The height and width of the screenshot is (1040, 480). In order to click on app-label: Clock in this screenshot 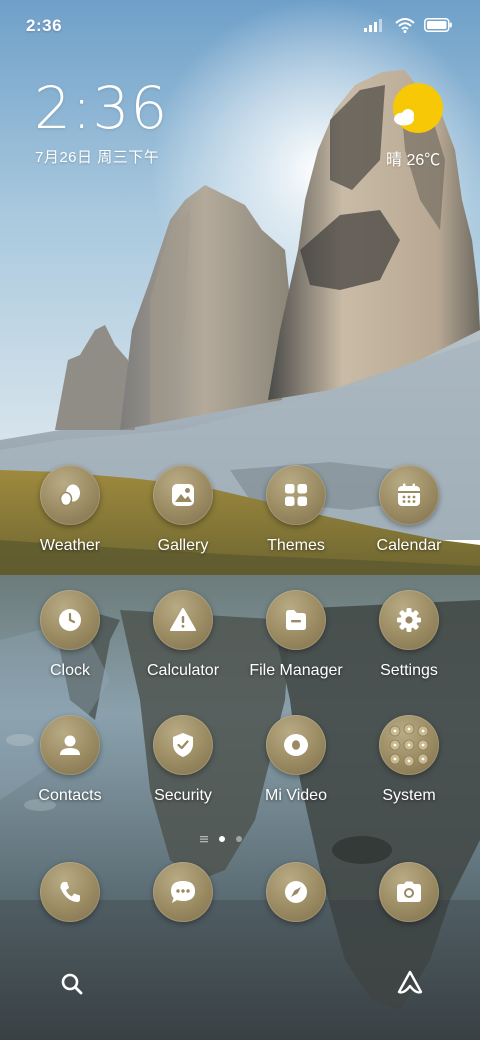, I will do `click(69, 670)`.